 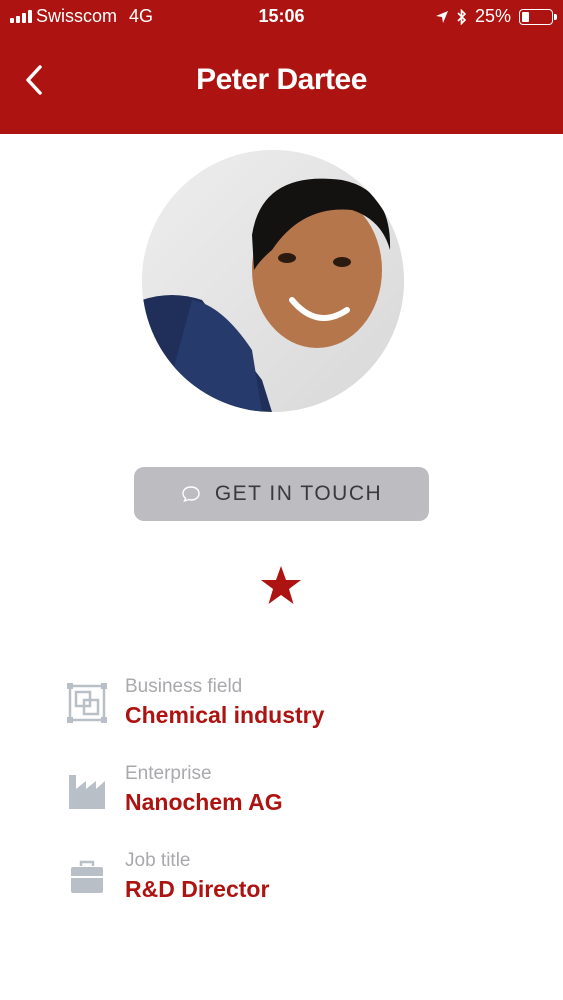 I want to click on detail-row-business-field: Business field Chemical industry, so click(x=281, y=711).